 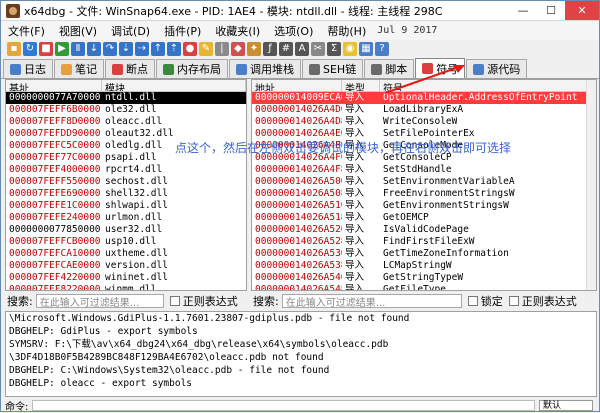 I want to click on calculator-icon: ▦, so click(x=366, y=49).